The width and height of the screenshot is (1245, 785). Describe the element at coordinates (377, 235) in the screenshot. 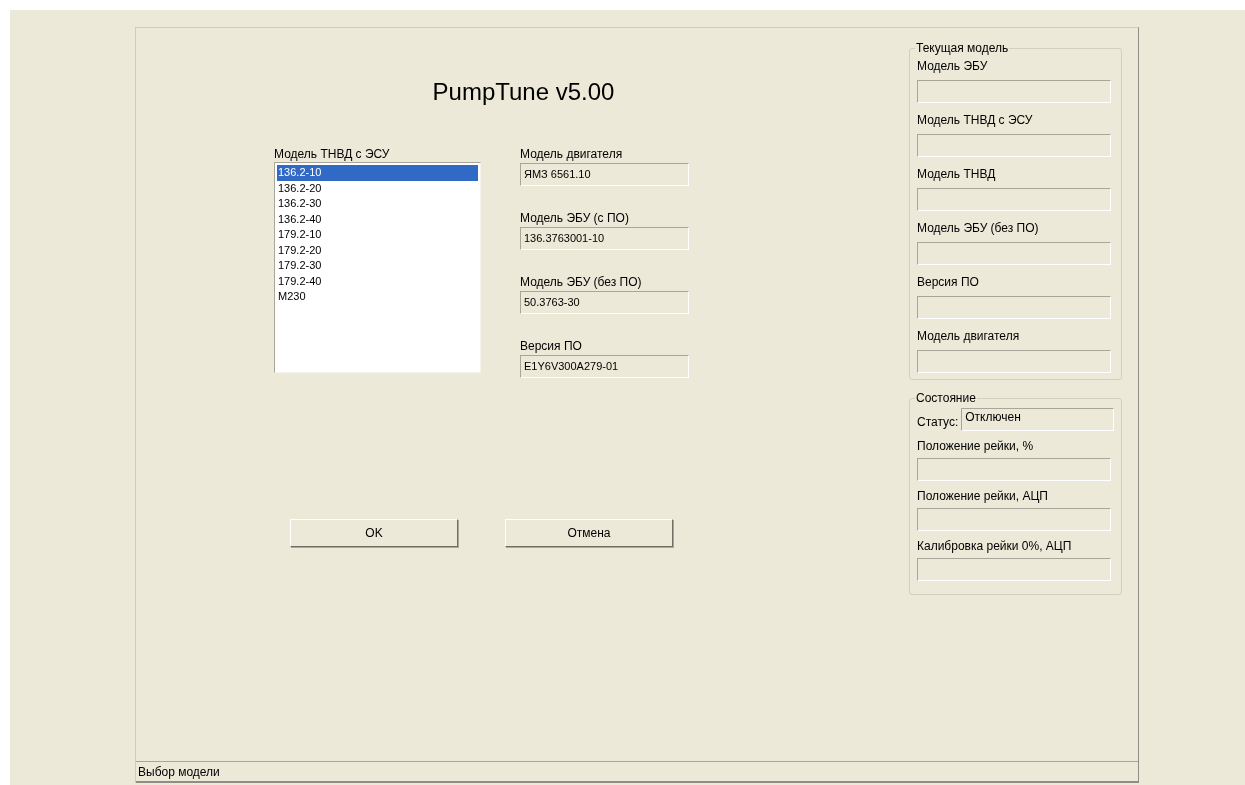

I see `list-item: 179.2-10` at that location.